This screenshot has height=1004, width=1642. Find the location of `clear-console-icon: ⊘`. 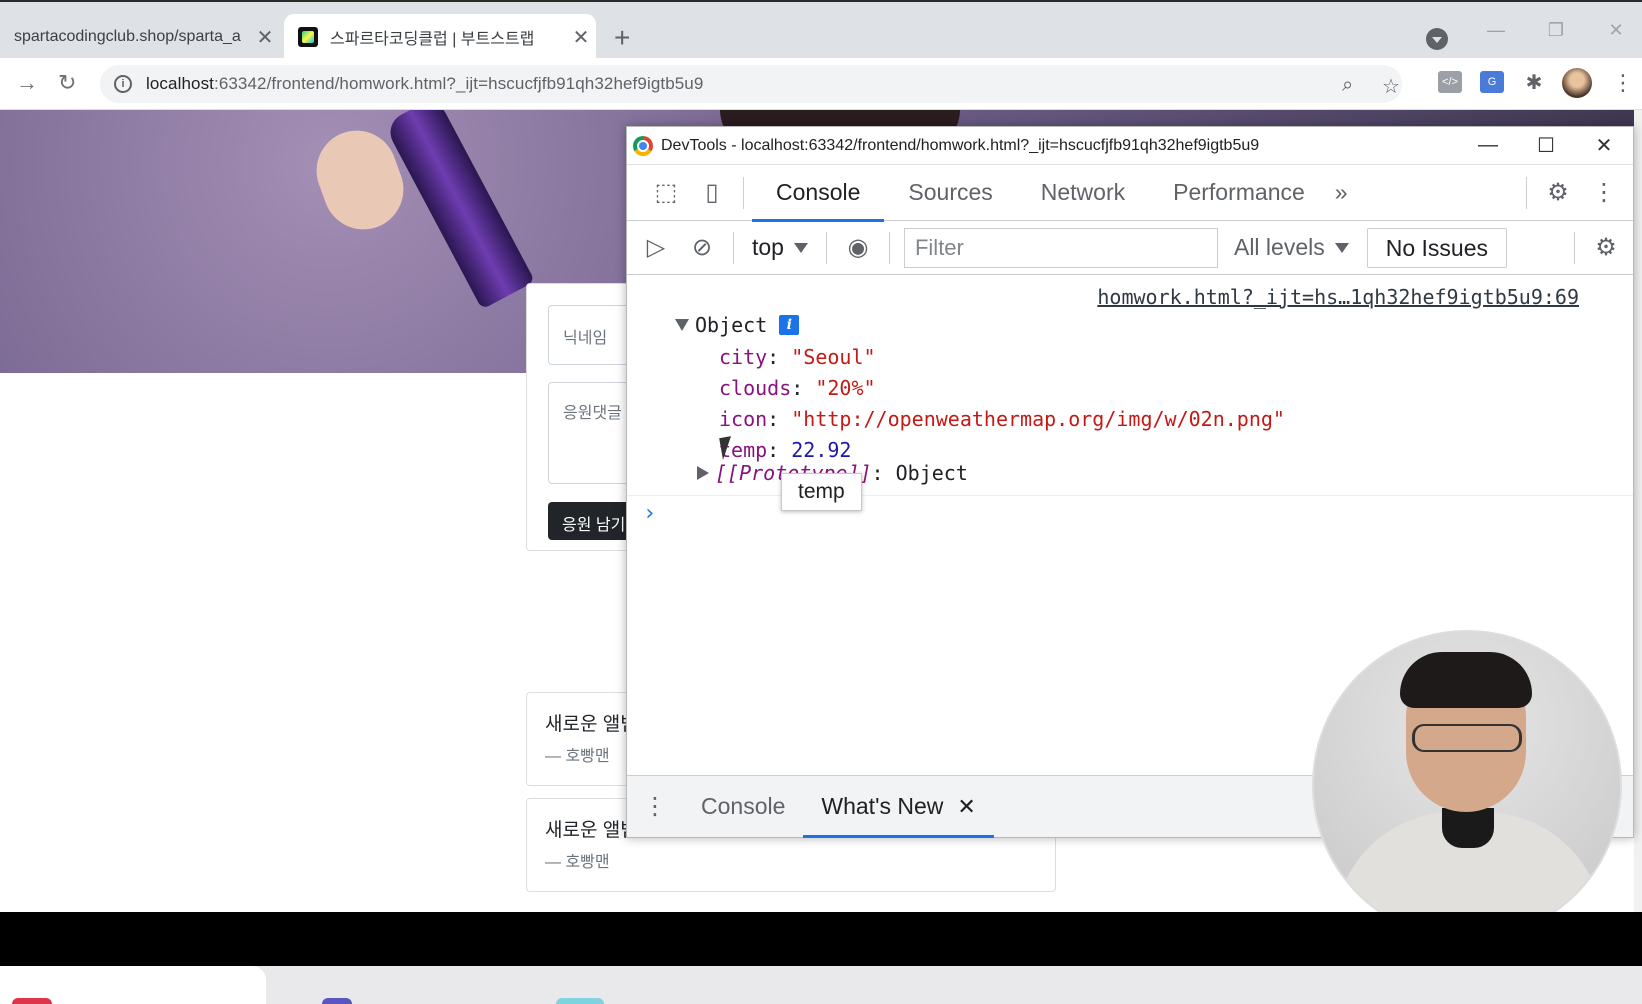

clear-console-icon: ⊘ is located at coordinates (702, 248).